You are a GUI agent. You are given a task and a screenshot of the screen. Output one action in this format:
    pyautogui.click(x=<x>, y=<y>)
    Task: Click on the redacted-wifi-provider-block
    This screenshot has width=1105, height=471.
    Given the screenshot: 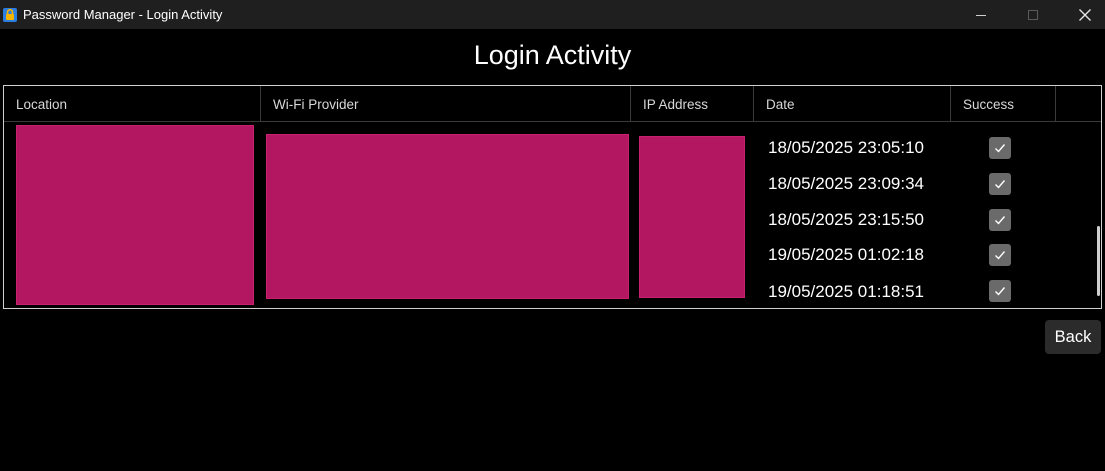 What is the action you would take?
    pyautogui.click(x=447, y=216)
    